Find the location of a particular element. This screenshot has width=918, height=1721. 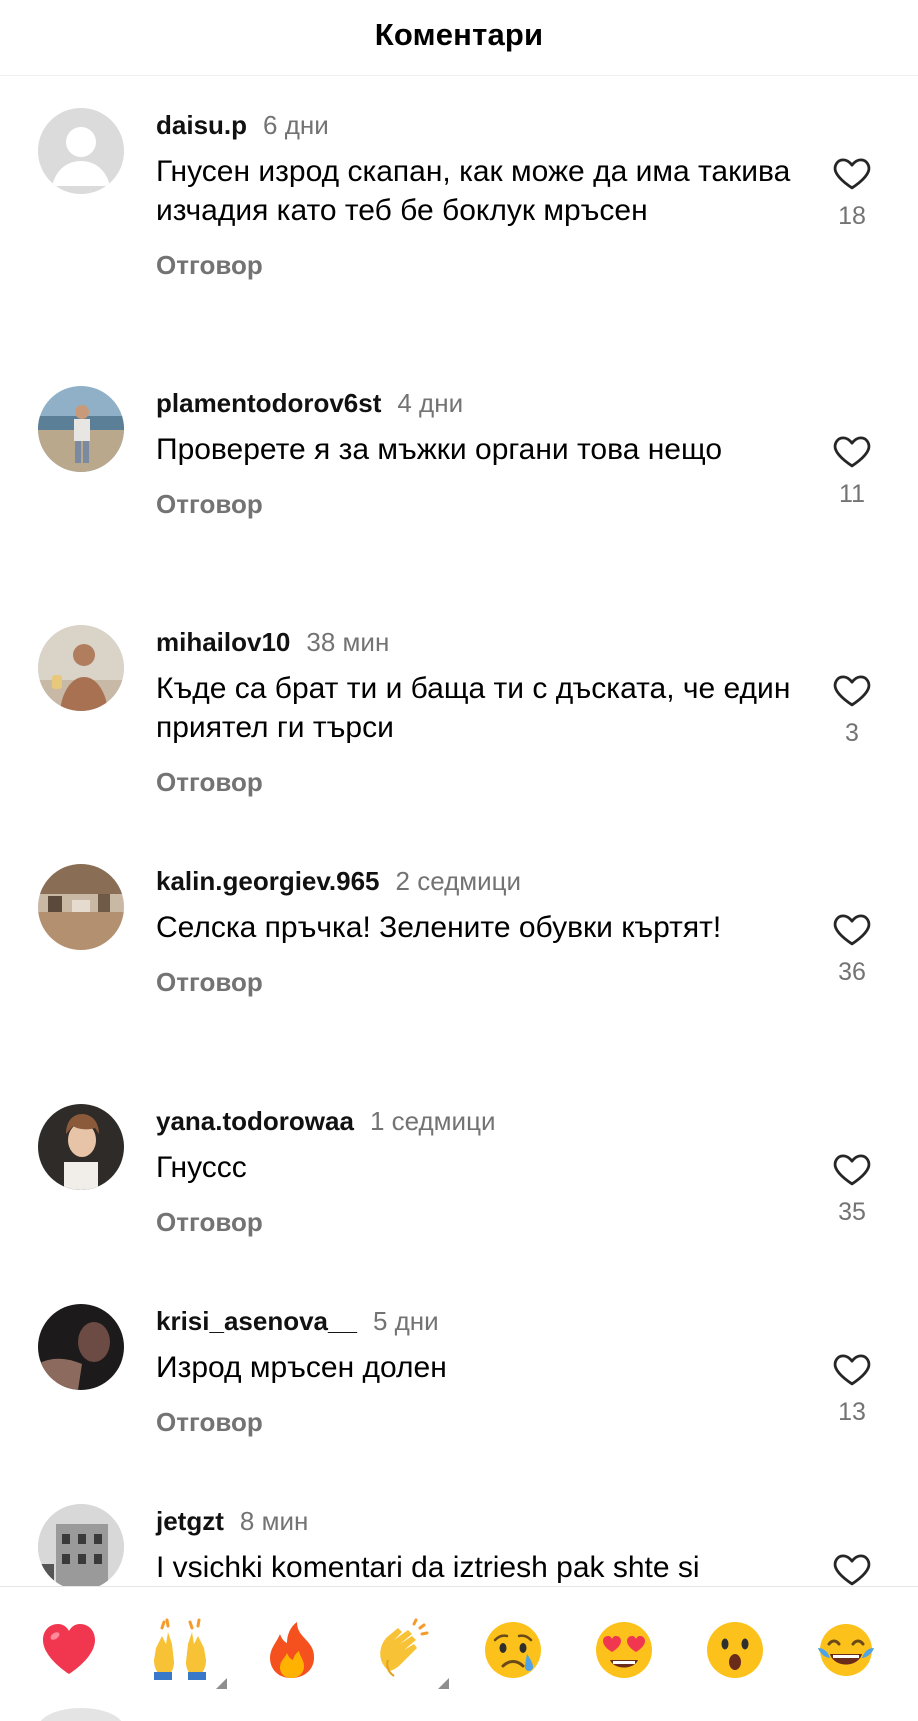

comment-text: Проверете я за мъжки органи това нещо is located at coordinates (439, 449).